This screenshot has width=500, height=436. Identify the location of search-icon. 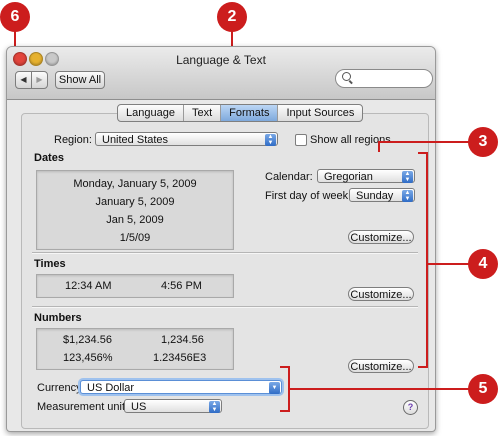
(346, 76).